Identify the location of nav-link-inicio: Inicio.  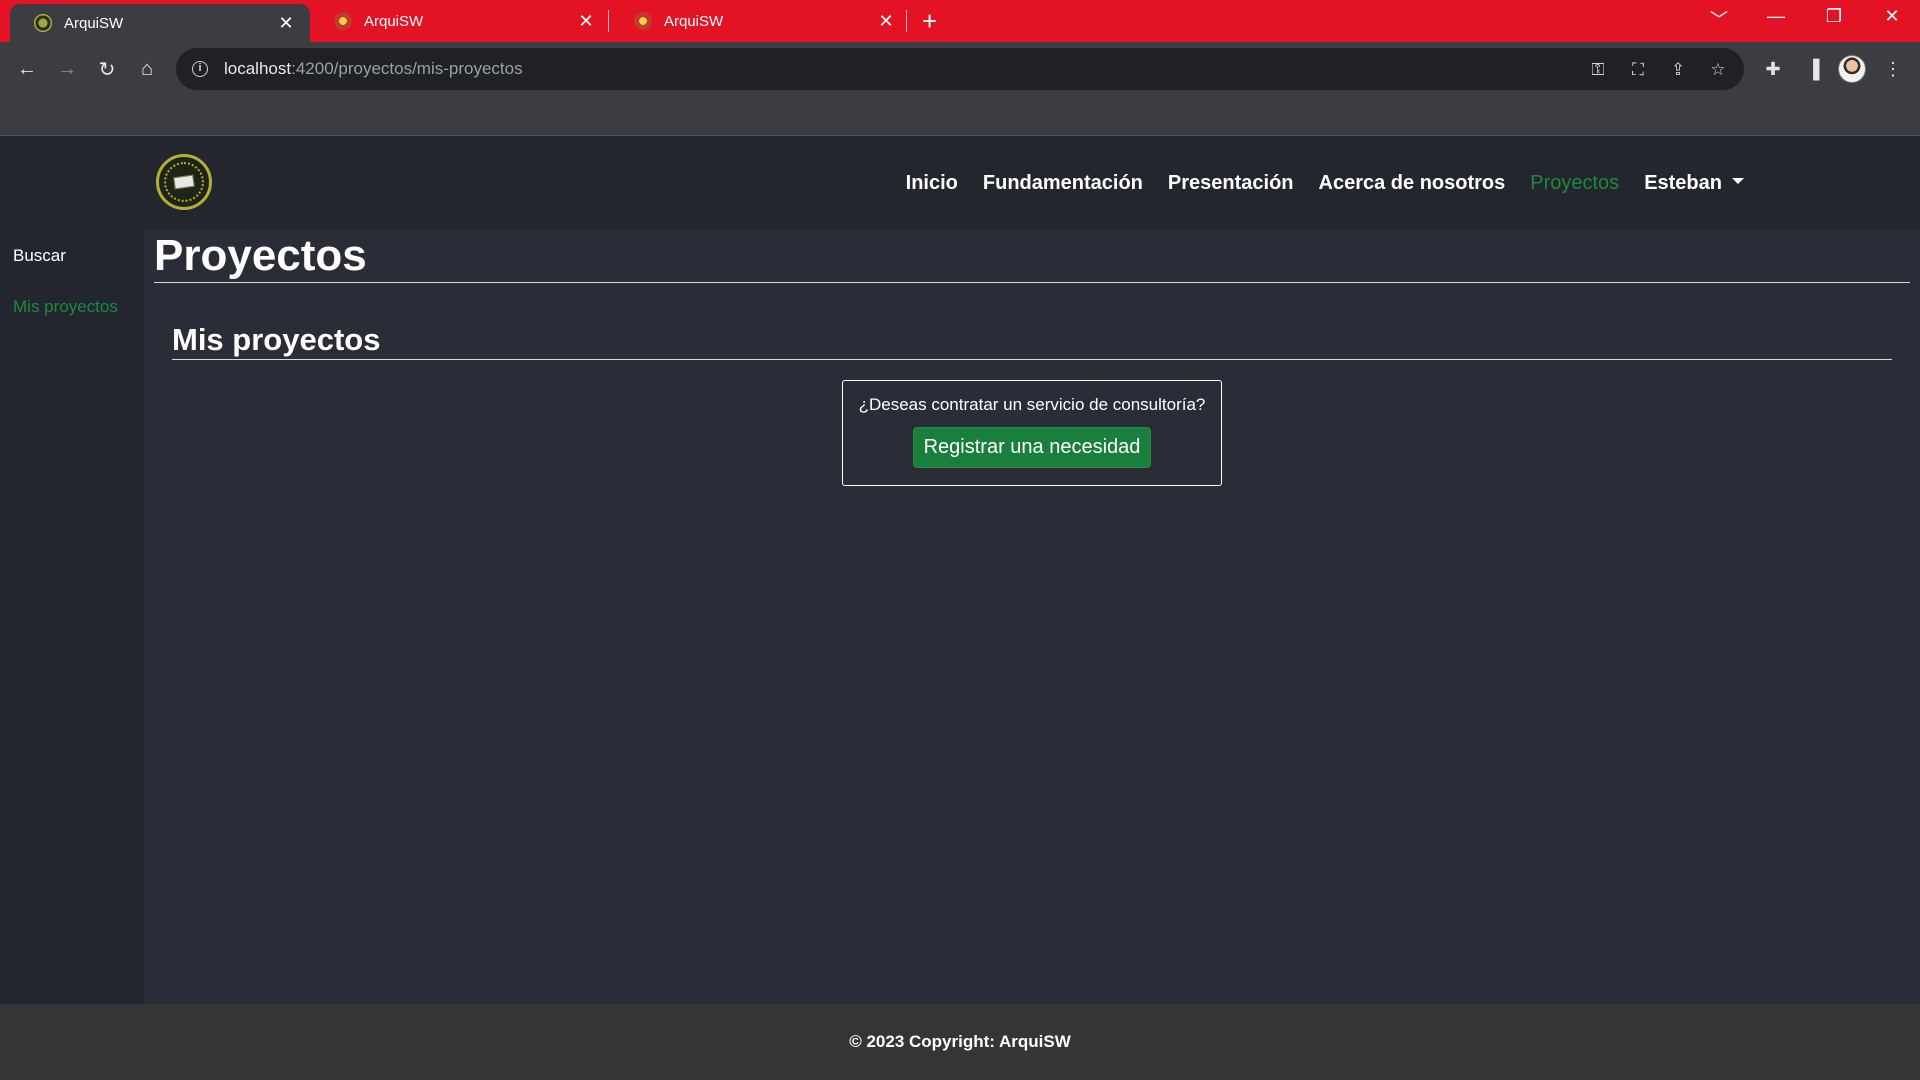
(932, 183).